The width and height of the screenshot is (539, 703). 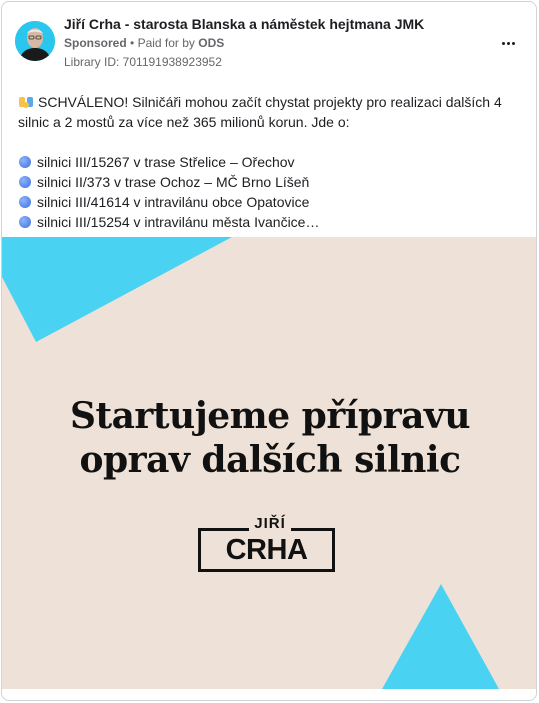 What do you see at coordinates (95, 43) in the screenshot?
I see `sponsored-label: Sponsored` at bounding box center [95, 43].